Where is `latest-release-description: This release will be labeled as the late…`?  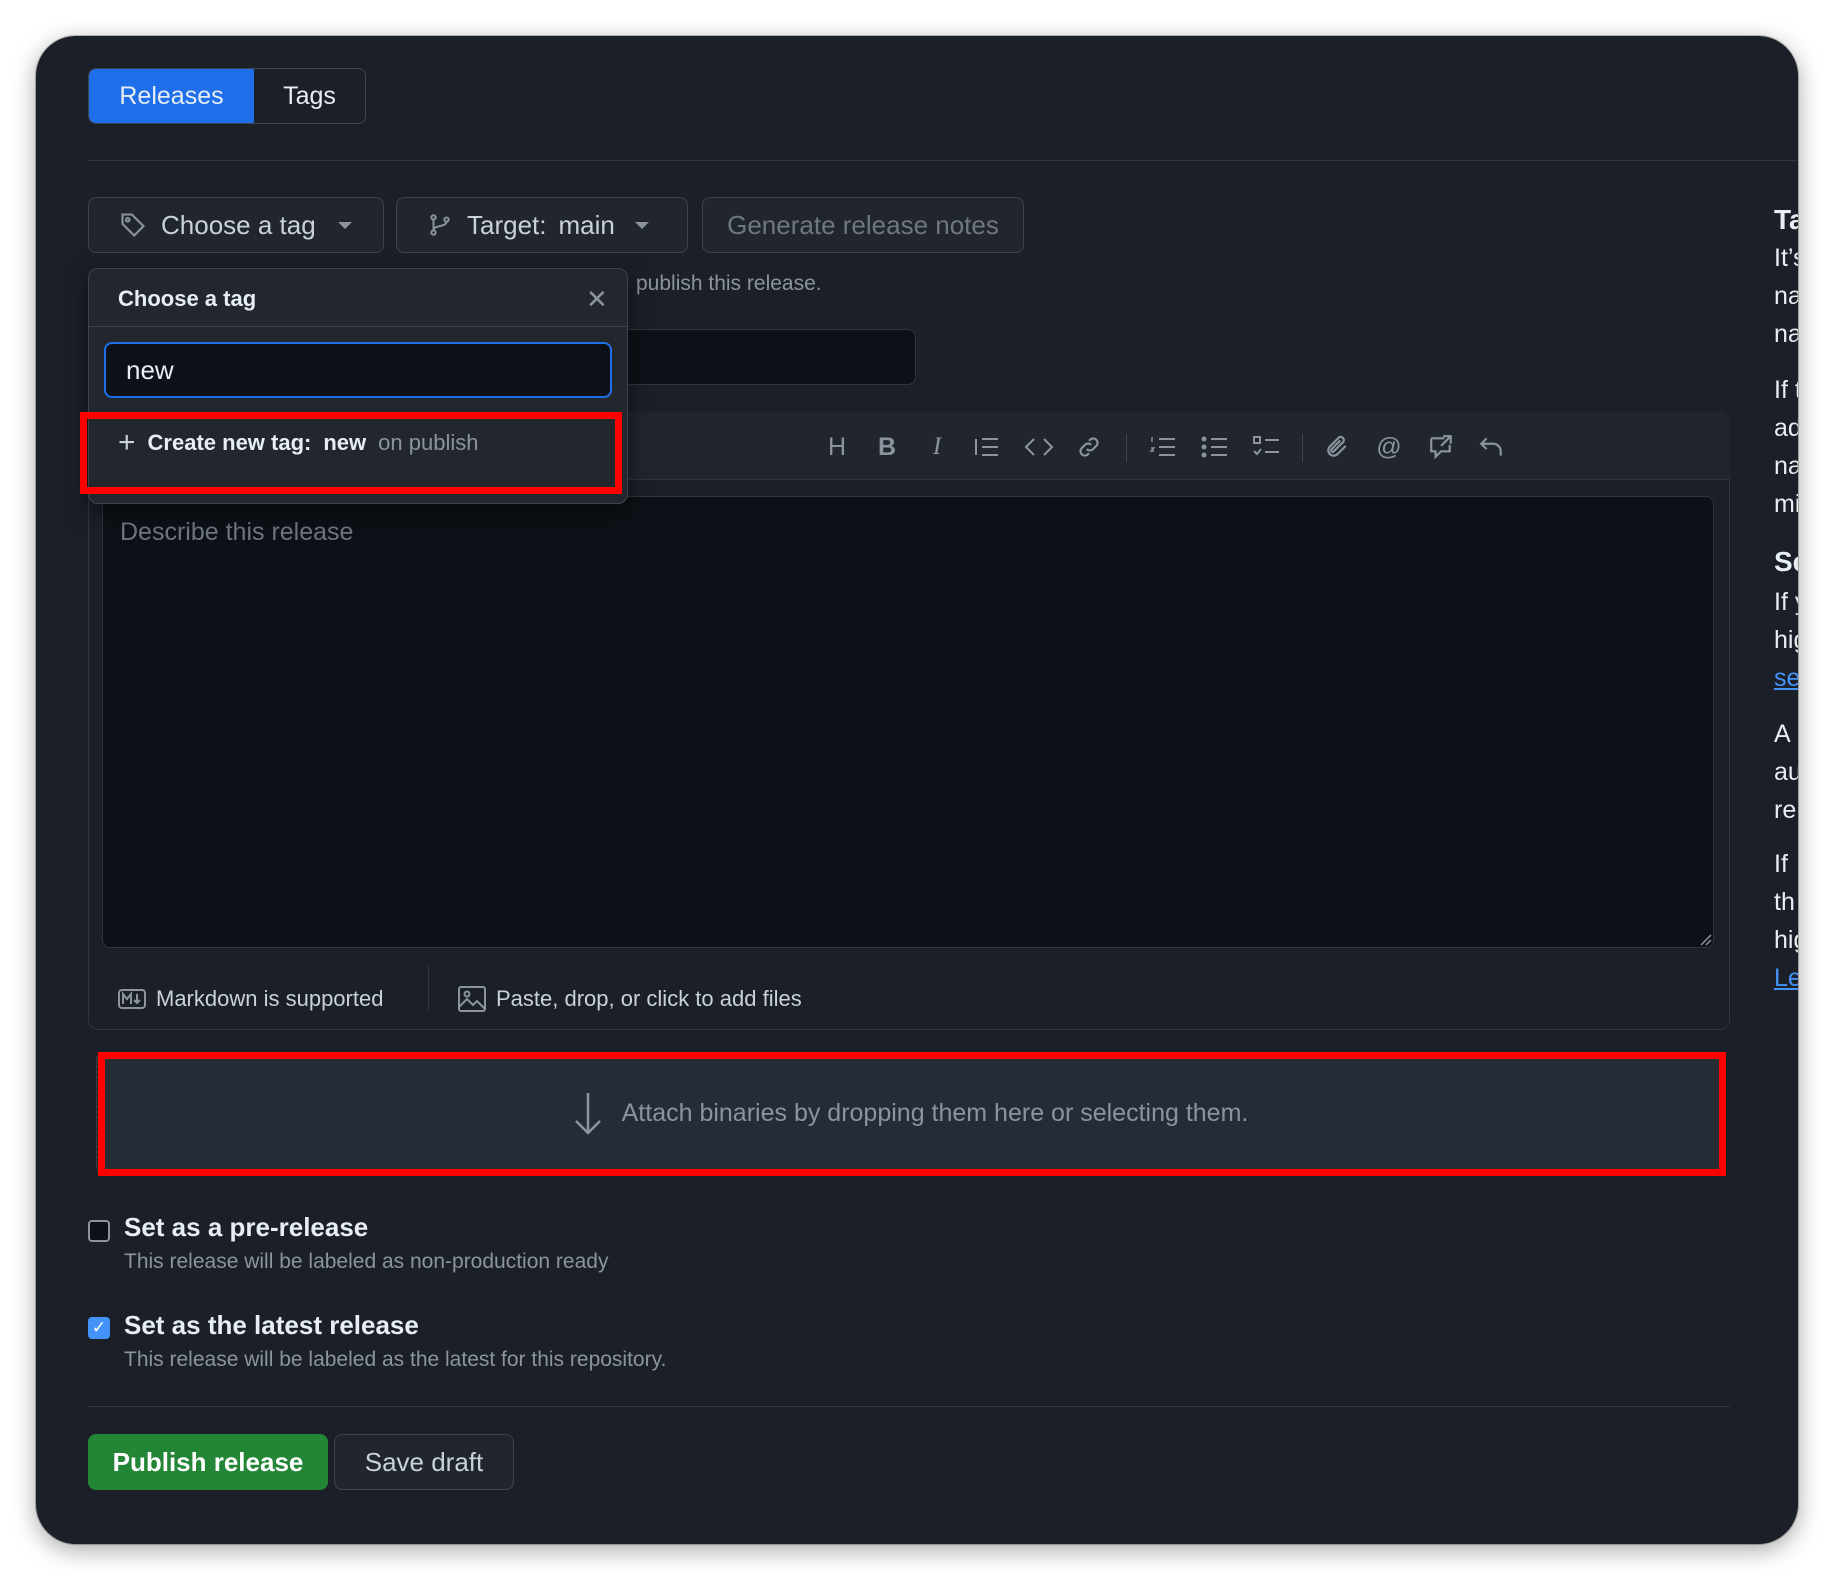
latest-release-description: This release will be labeled as the late… is located at coordinates (395, 1359).